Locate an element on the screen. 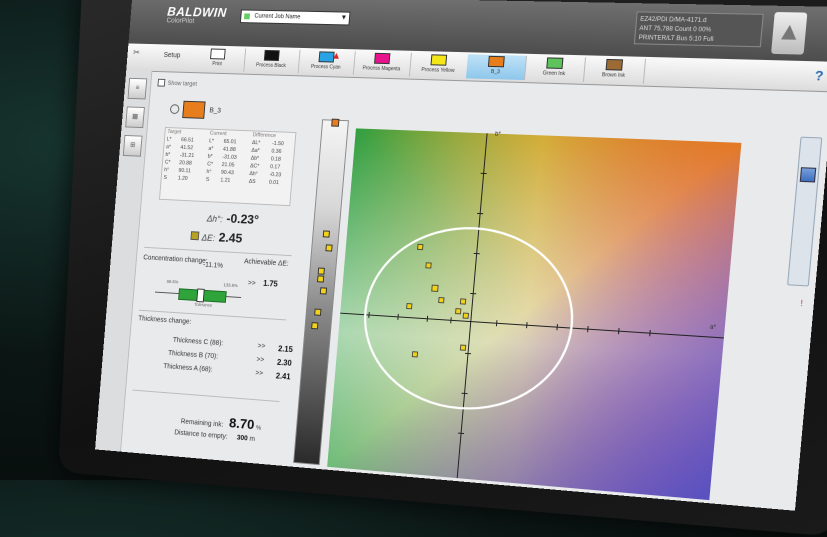 The width and height of the screenshot is (827, 537). slider-handle is located at coordinates (200, 295).